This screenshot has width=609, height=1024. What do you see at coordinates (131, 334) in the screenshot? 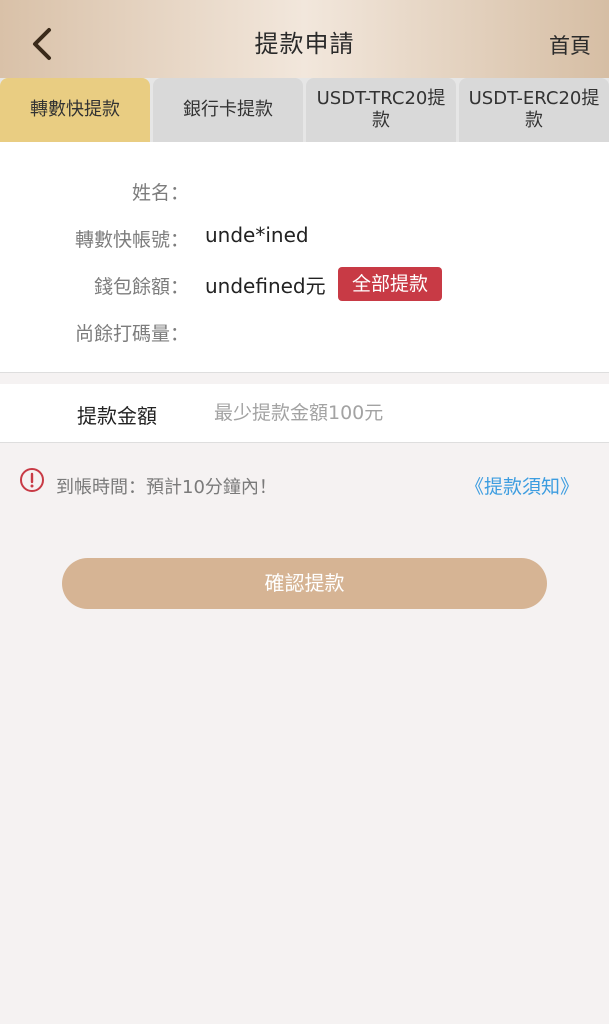
I see `remaining-turnover-label: 尚餘打碼量：` at bounding box center [131, 334].